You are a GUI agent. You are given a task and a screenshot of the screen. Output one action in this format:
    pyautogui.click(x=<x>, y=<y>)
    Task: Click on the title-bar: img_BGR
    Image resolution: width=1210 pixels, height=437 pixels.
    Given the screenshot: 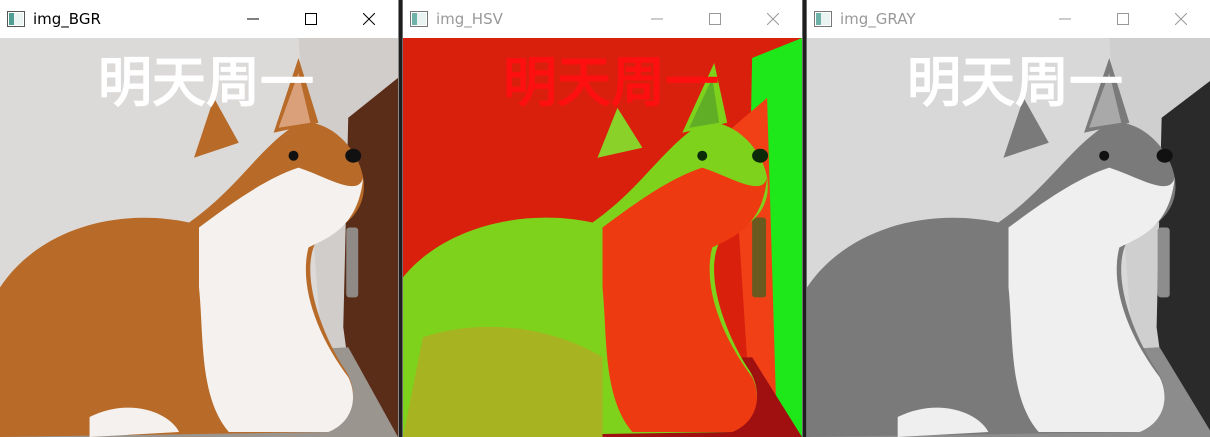 What is the action you would take?
    pyautogui.click(x=199, y=19)
    